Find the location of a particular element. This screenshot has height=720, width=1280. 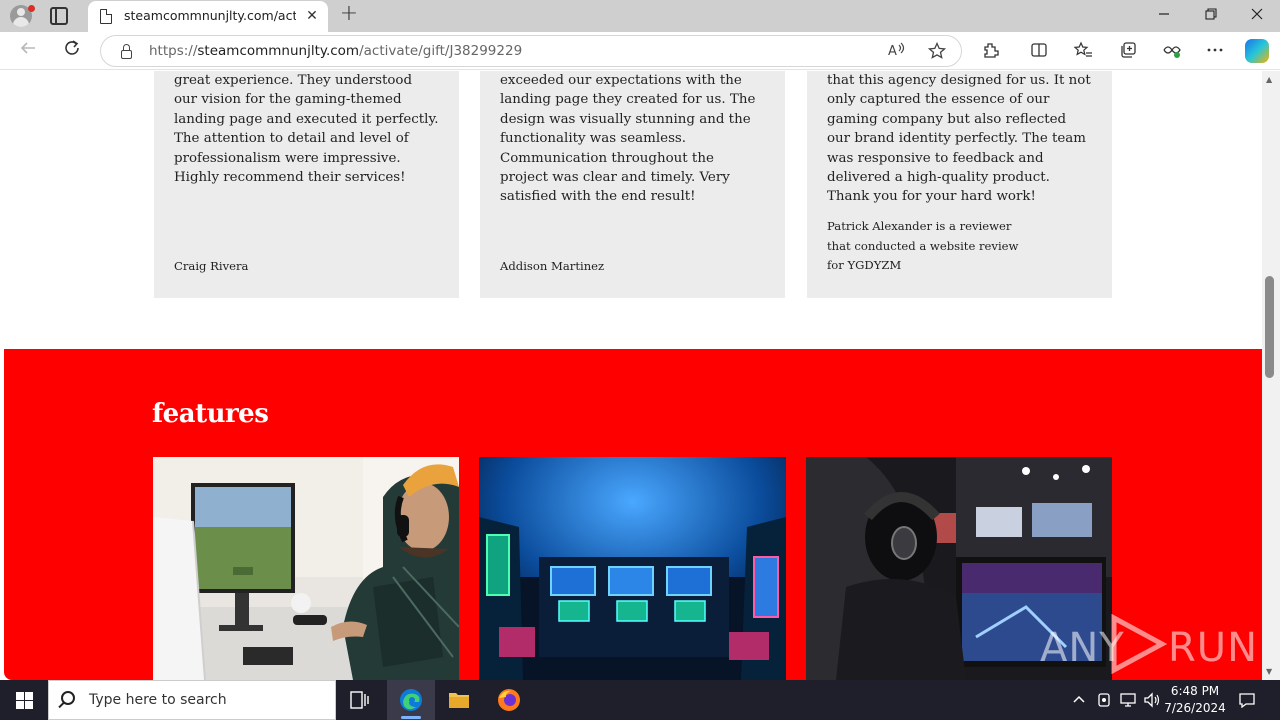

browser-essentials-icon is located at coordinates (1172, 52).